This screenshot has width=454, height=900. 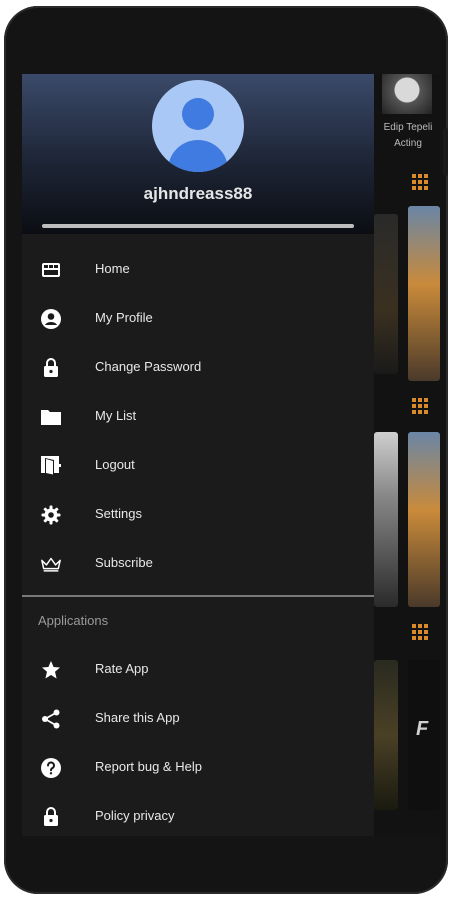 I want to click on actor-name: Edip Tepeli, so click(x=408, y=127).